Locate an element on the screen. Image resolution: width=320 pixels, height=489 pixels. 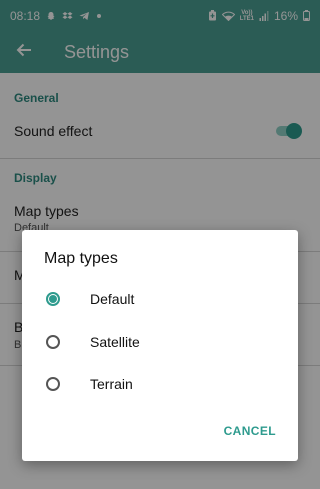
option-label: Satellite is located at coordinates (115, 342).